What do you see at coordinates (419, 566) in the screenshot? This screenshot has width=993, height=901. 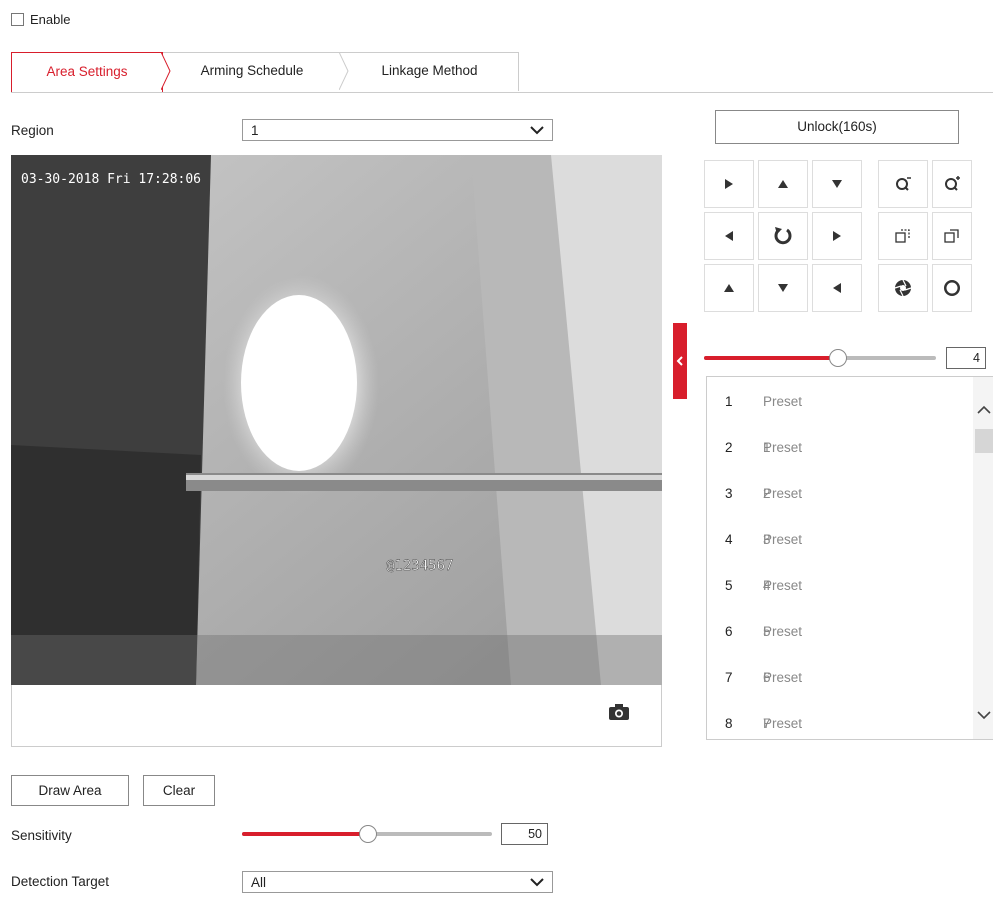 I see `video-overlay-text: @1234567` at bounding box center [419, 566].